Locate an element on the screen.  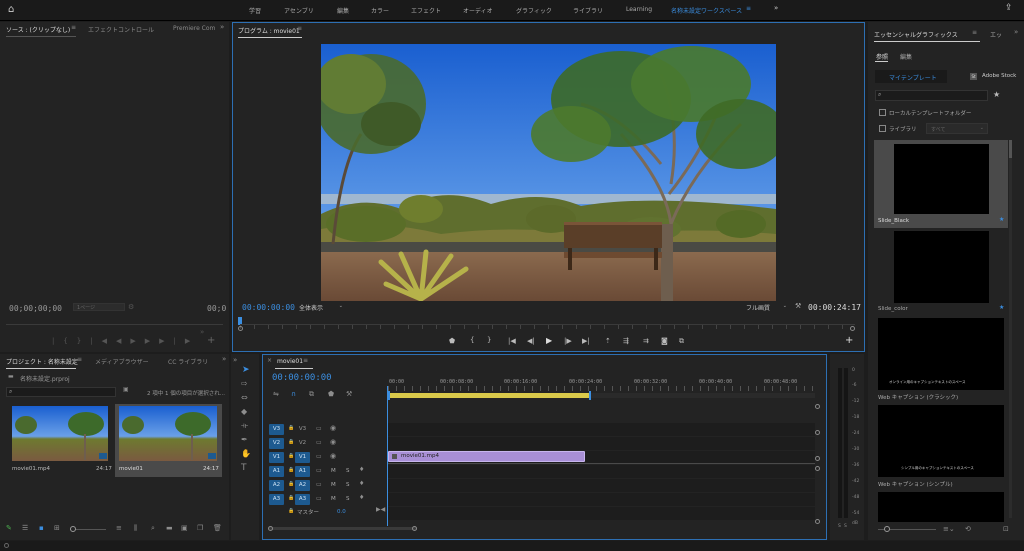
timeline-settings-icon: ⚒ is located at coordinates (349, 394).